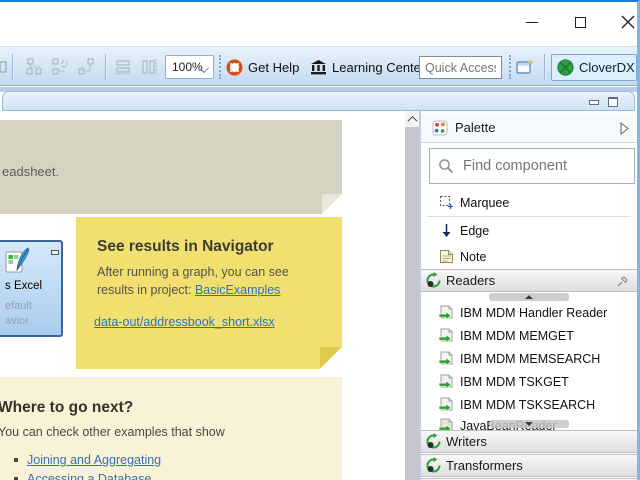 The height and width of the screenshot is (480, 640). What do you see at coordinates (94, 460) in the screenshot?
I see `joining-aggregating-link: Joining and Aggregating` at bounding box center [94, 460].